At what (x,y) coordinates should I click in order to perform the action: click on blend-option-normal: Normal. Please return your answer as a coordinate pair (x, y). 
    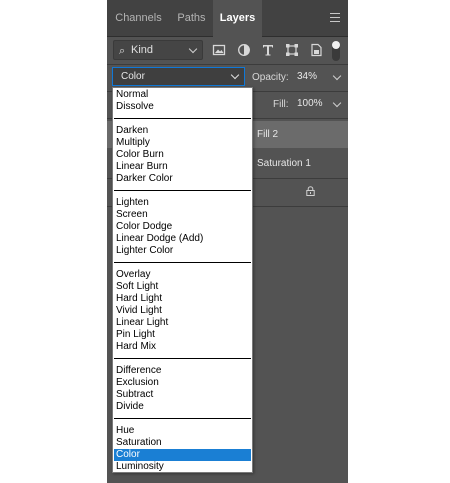
    Looking at the image, I should click on (182, 95).